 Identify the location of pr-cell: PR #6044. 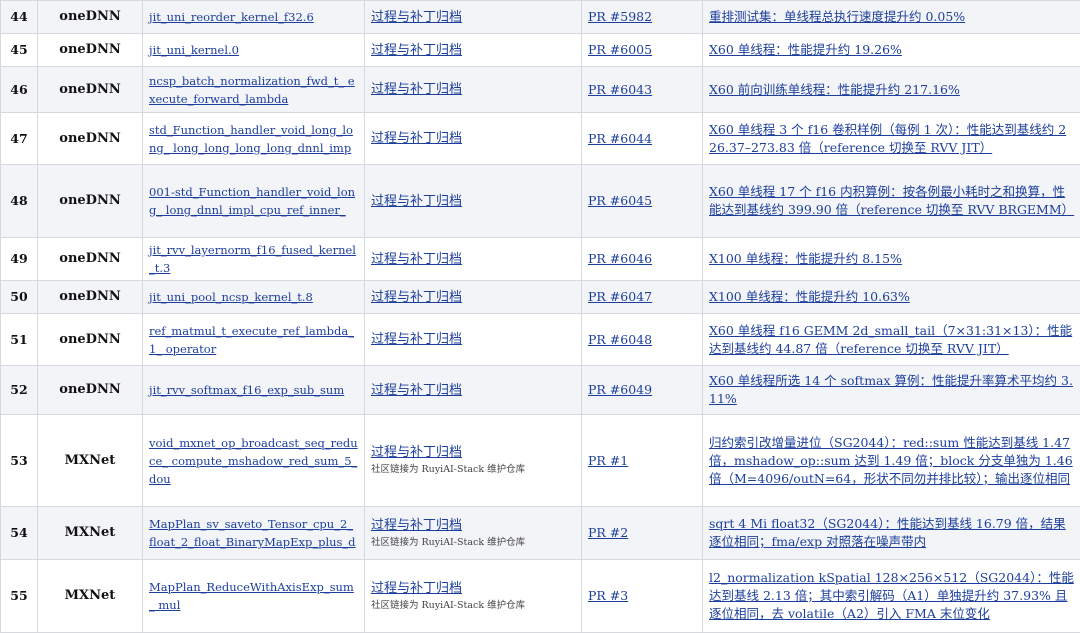
(642, 139).